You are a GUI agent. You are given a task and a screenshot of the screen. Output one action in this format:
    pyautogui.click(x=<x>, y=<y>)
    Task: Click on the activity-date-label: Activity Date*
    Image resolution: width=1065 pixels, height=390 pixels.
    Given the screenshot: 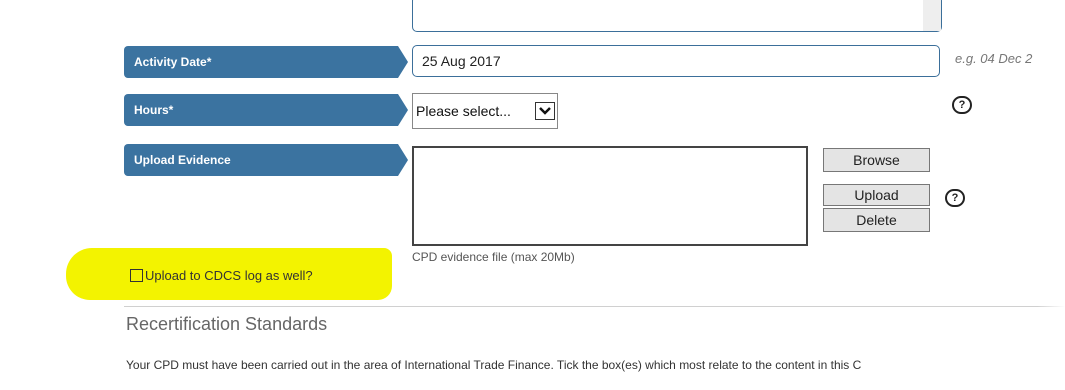 What is the action you would take?
    pyautogui.click(x=266, y=62)
    